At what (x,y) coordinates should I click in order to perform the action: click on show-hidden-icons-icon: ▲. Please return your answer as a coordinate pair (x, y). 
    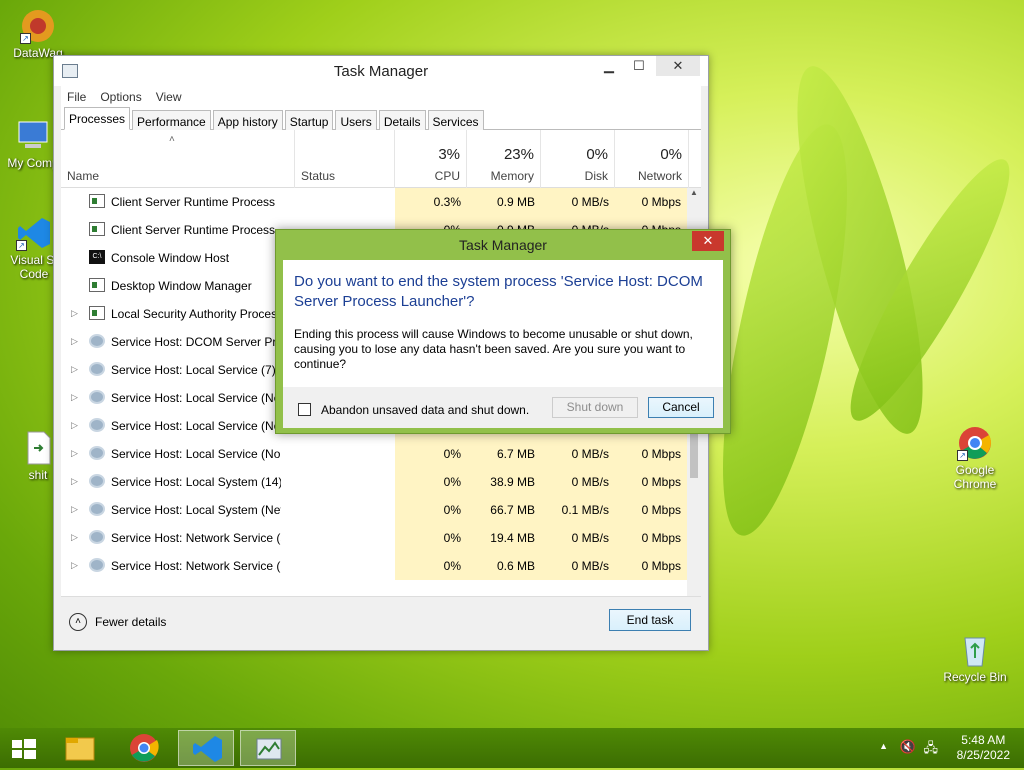
    Looking at the image, I should click on (883, 746).